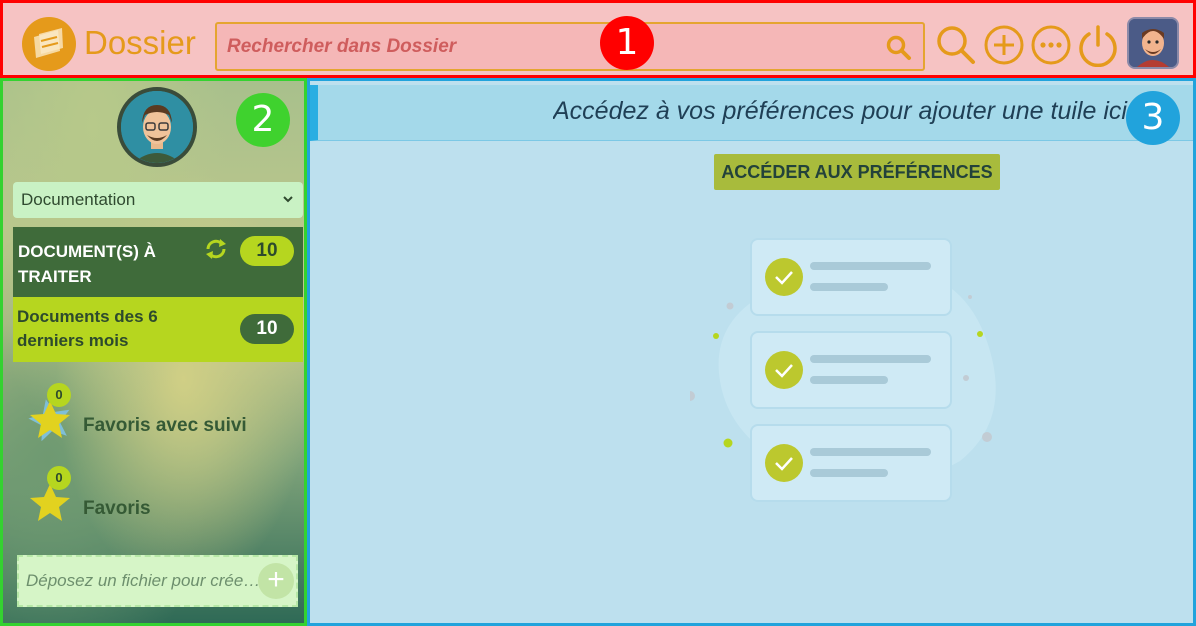 The image size is (1196, 626). What do you see at coordinates (288, 201) in the screenshot?
I see `chevron-down-icon` at bounding box center [288, 201].